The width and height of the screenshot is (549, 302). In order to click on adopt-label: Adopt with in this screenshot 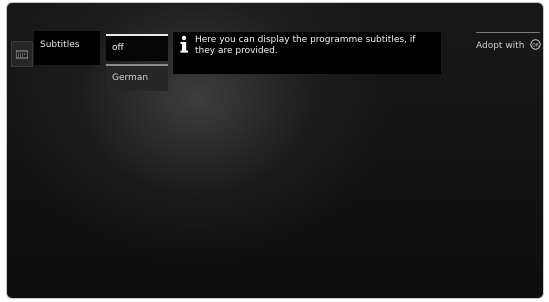, I will do `click(500, 46)`.